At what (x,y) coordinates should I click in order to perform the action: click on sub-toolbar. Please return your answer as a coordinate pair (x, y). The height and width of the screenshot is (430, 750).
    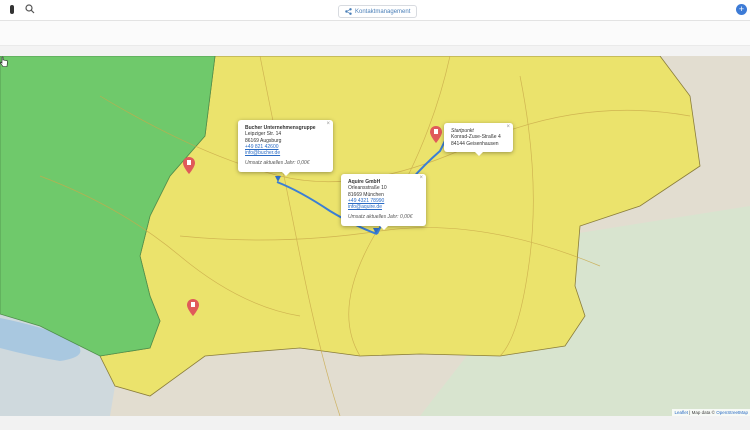
    Looking at the image, I should click on (375, 33).